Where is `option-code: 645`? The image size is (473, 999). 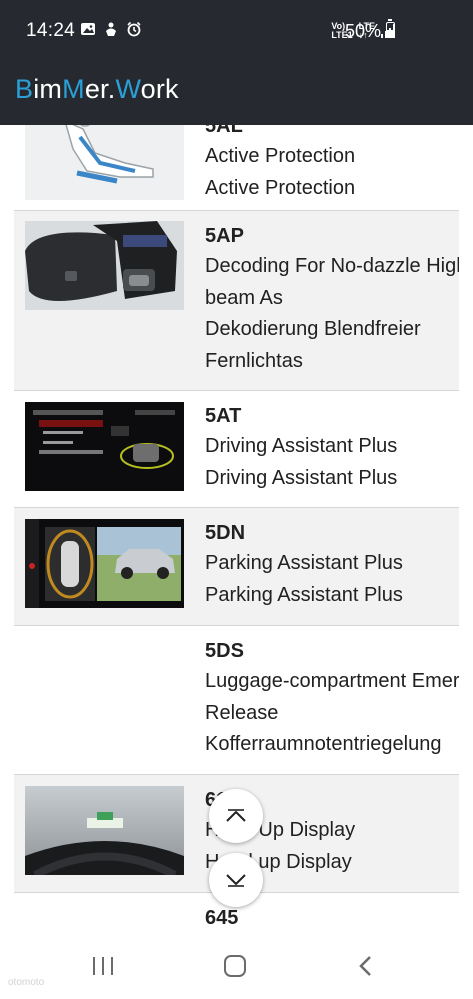 option-code: 645 is located at coordinates (222, 918).